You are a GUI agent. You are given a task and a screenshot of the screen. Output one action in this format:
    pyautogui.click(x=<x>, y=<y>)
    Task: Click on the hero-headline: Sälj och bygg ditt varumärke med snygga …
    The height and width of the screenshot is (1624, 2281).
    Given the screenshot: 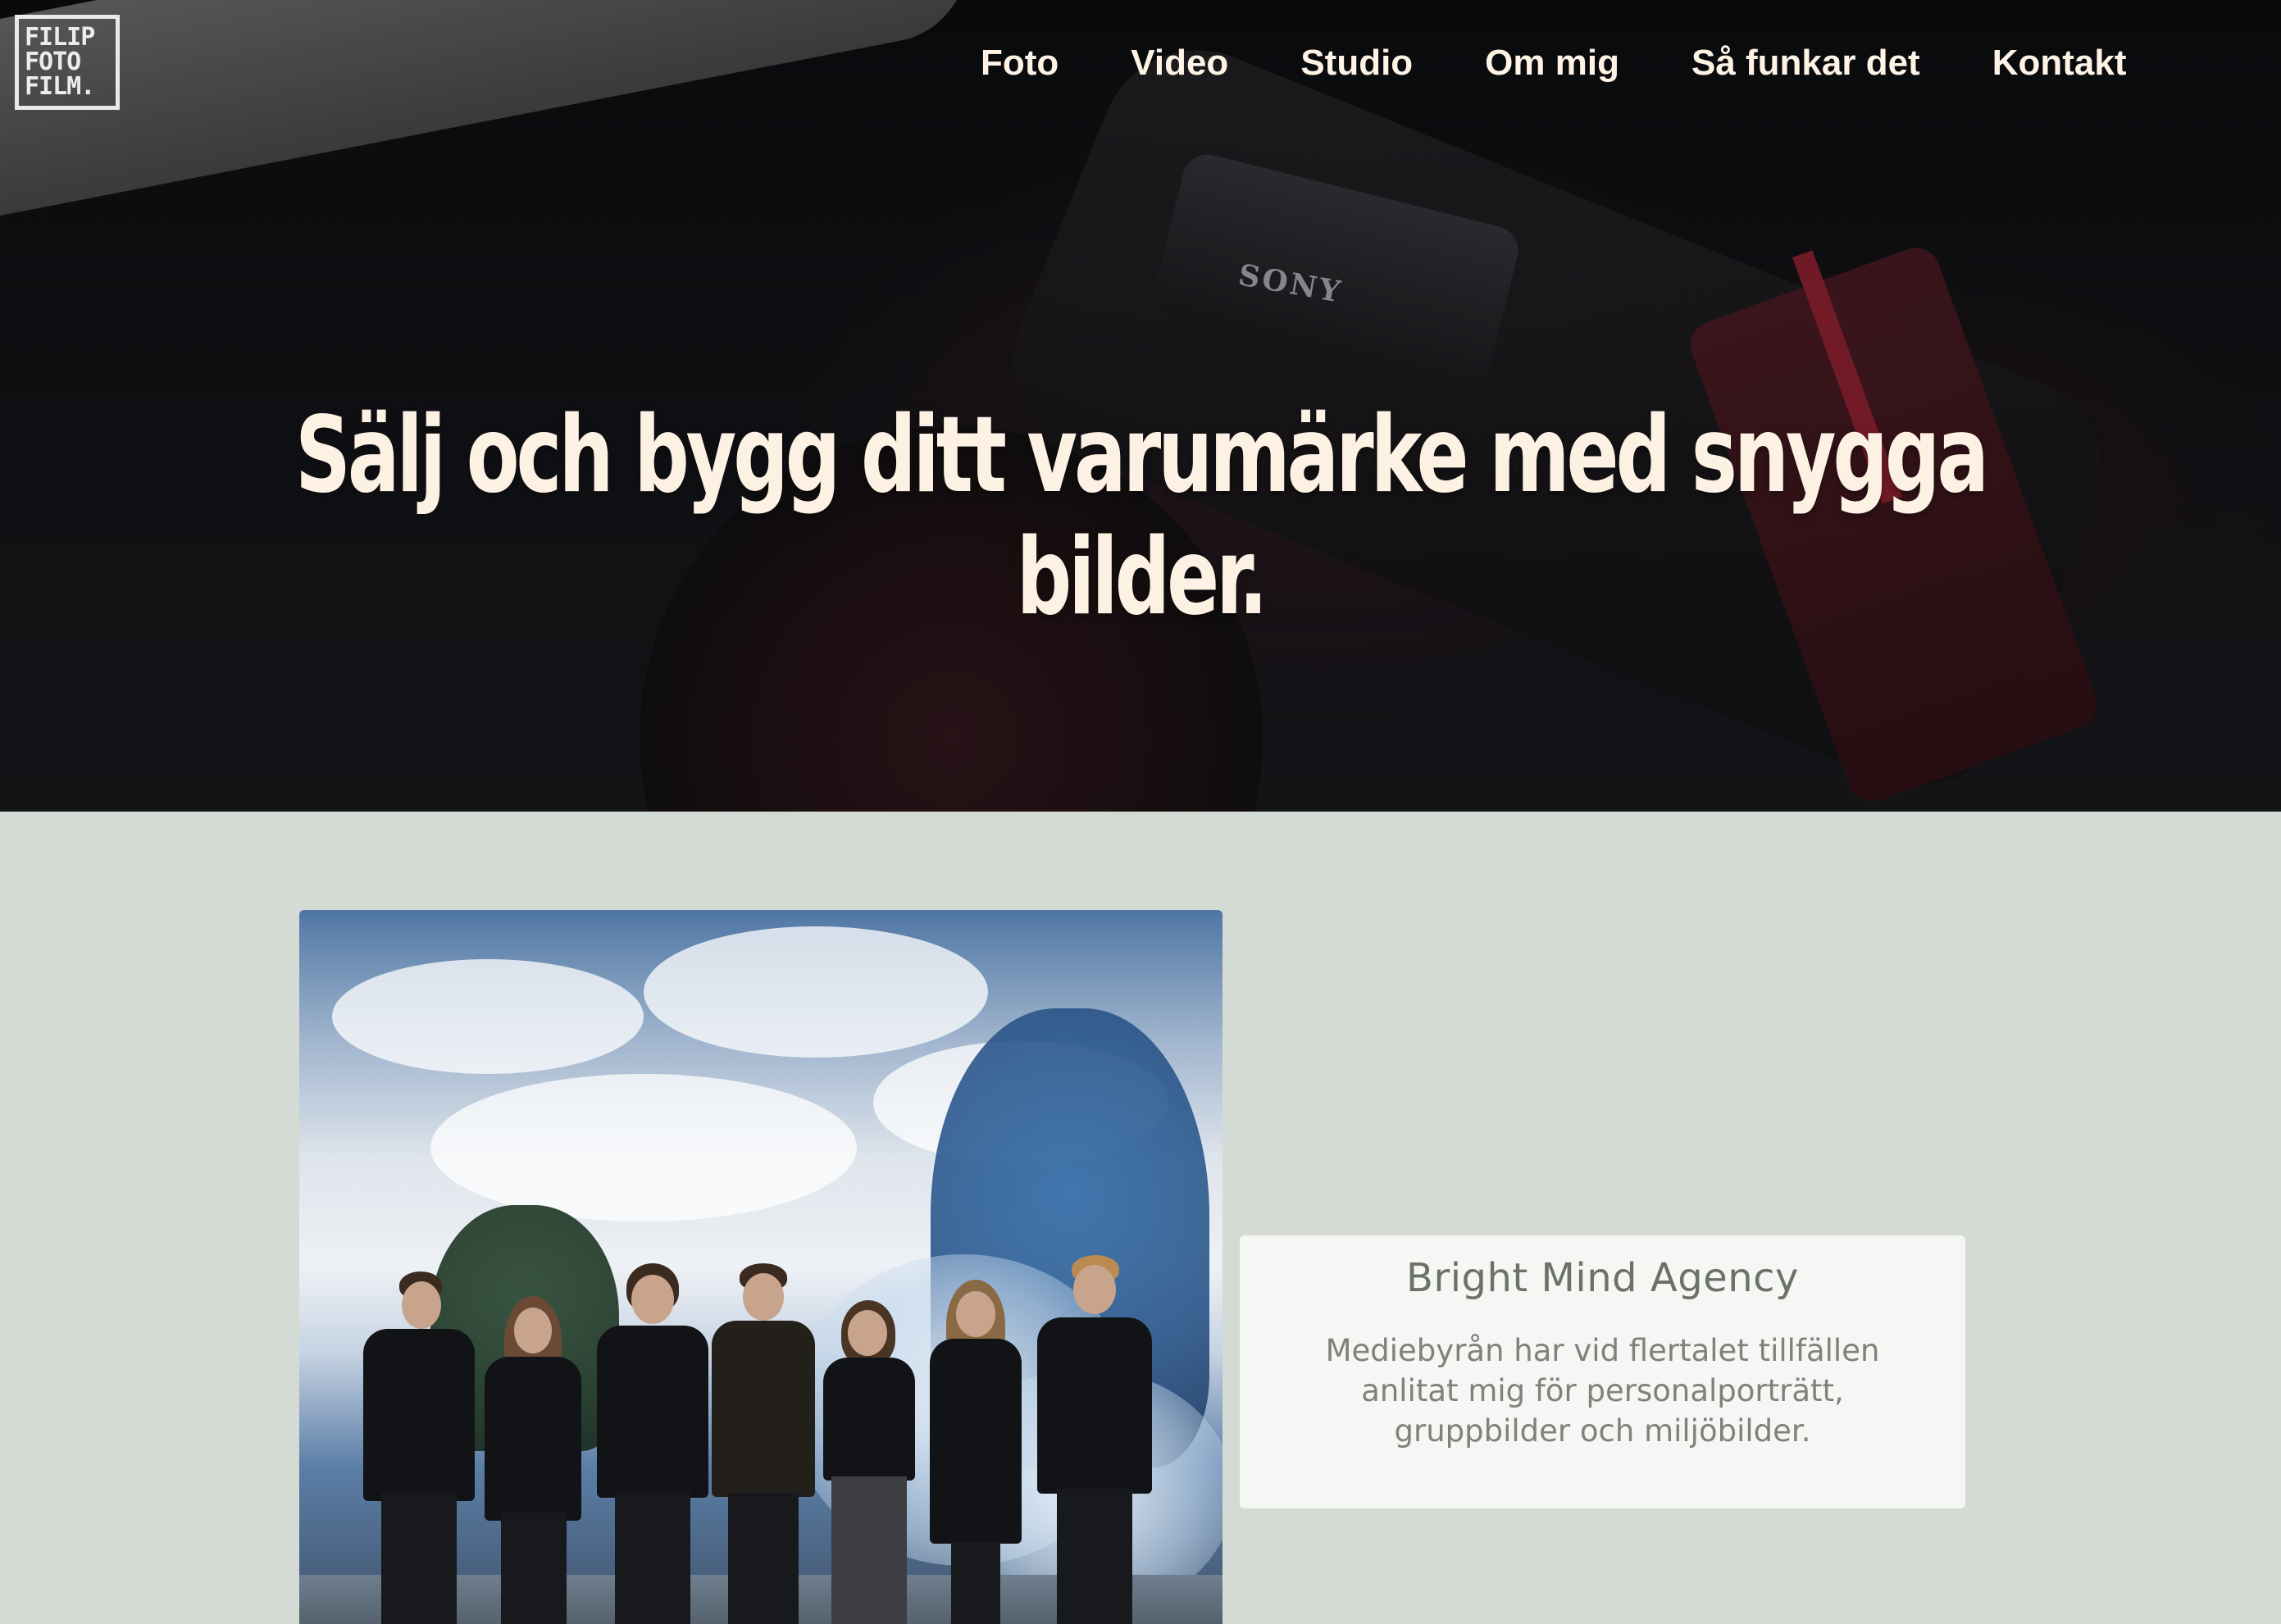 What is the action you would take?
    pyautogui.click(x=1141, y=516)
    